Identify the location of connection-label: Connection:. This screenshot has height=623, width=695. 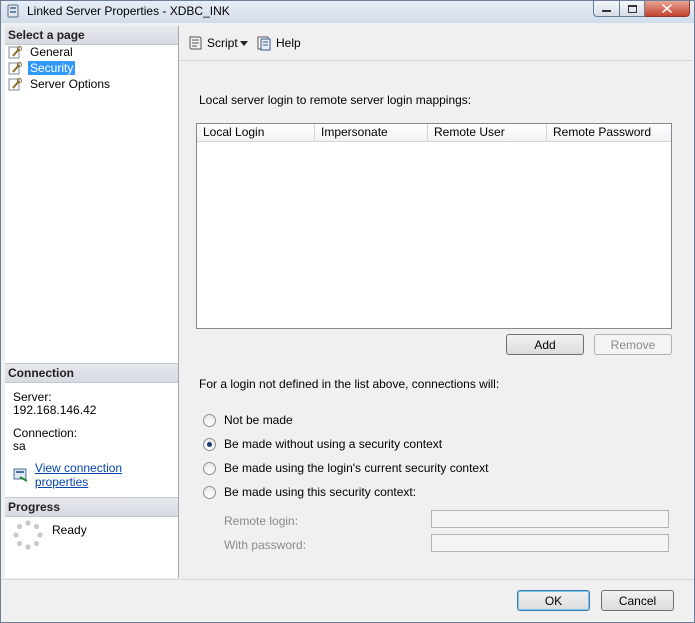
(45, 433).